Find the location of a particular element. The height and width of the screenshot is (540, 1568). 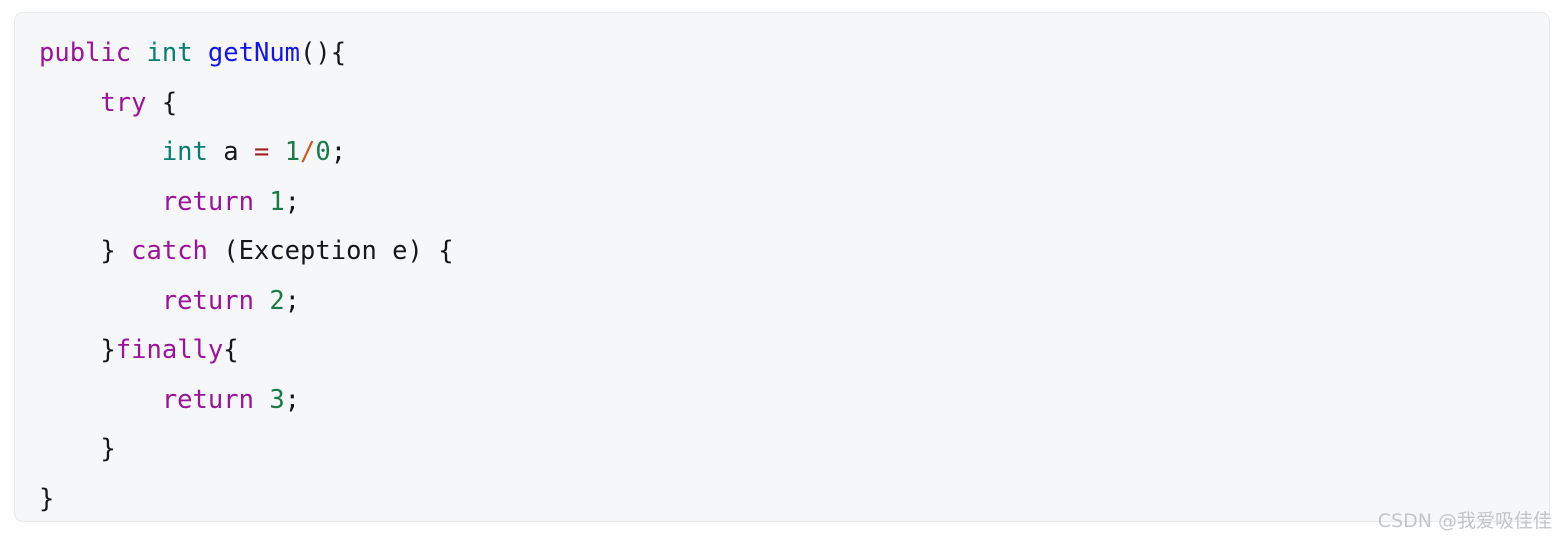

code-line: int a = 1/0; is located at coordinates (794, 153).